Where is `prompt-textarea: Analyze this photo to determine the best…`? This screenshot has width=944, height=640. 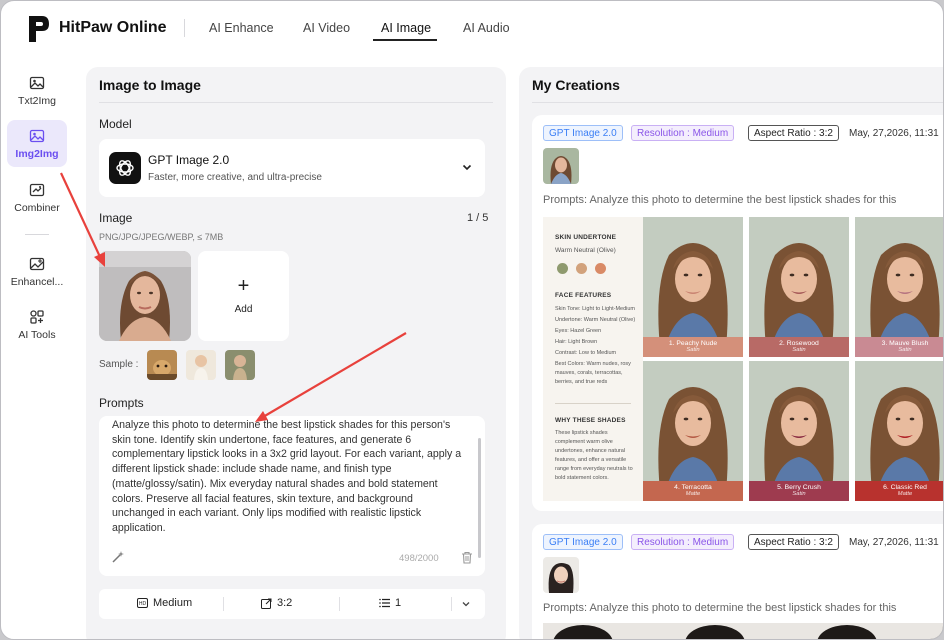 prompt-textarea: Analyze this photo to determine the best… is located at coordinates (292, 496).